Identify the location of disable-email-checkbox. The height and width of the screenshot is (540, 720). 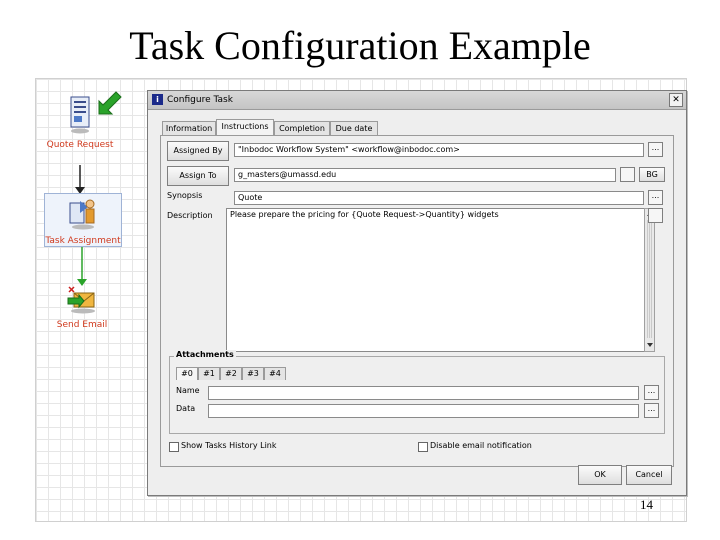
(423, 447).